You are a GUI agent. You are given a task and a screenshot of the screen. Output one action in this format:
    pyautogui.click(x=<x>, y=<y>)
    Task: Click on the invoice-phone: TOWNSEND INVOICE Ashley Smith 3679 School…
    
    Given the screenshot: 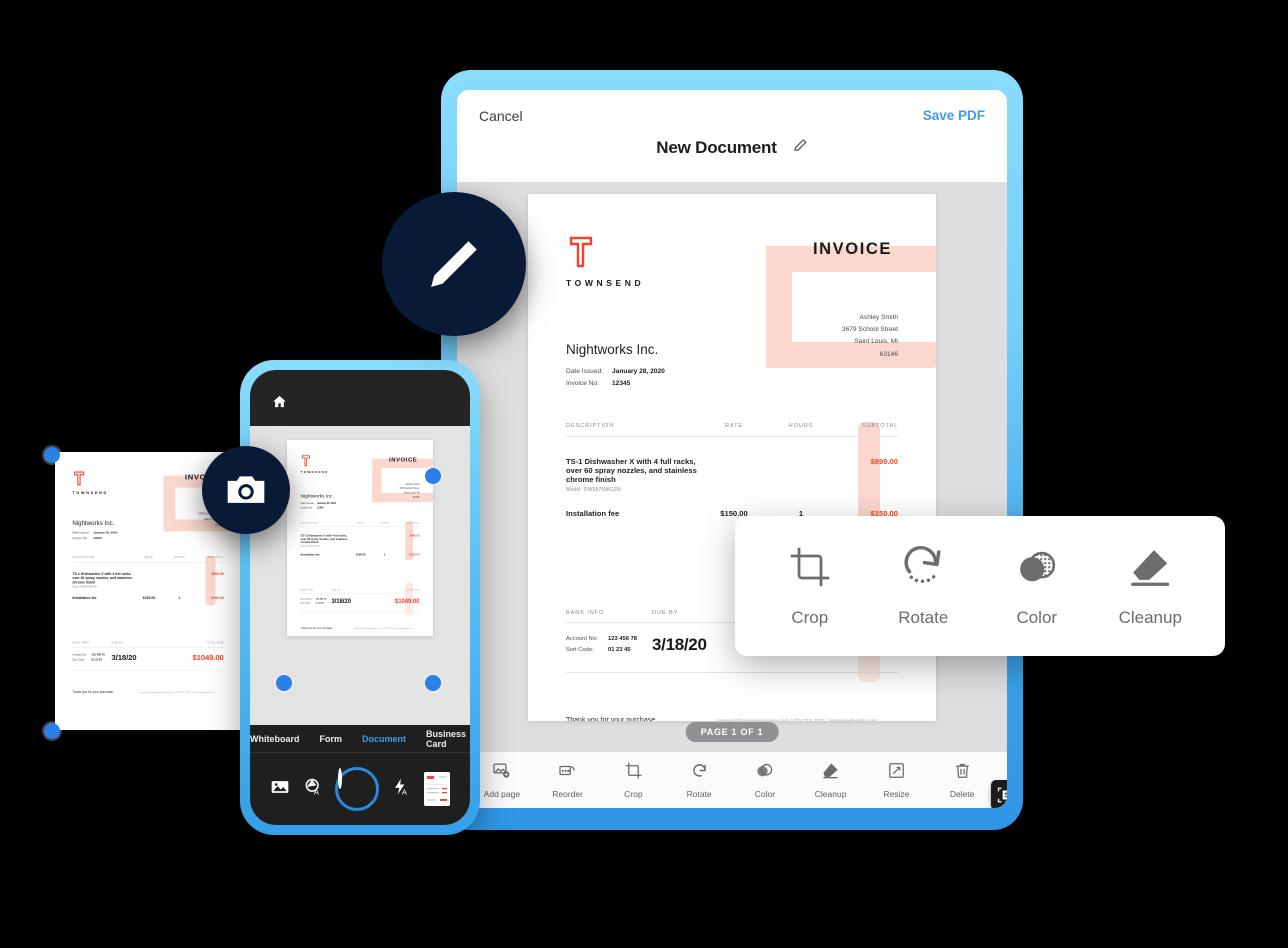 What is the action you would take?
    pyautogui.click(x=360, y=538)
    